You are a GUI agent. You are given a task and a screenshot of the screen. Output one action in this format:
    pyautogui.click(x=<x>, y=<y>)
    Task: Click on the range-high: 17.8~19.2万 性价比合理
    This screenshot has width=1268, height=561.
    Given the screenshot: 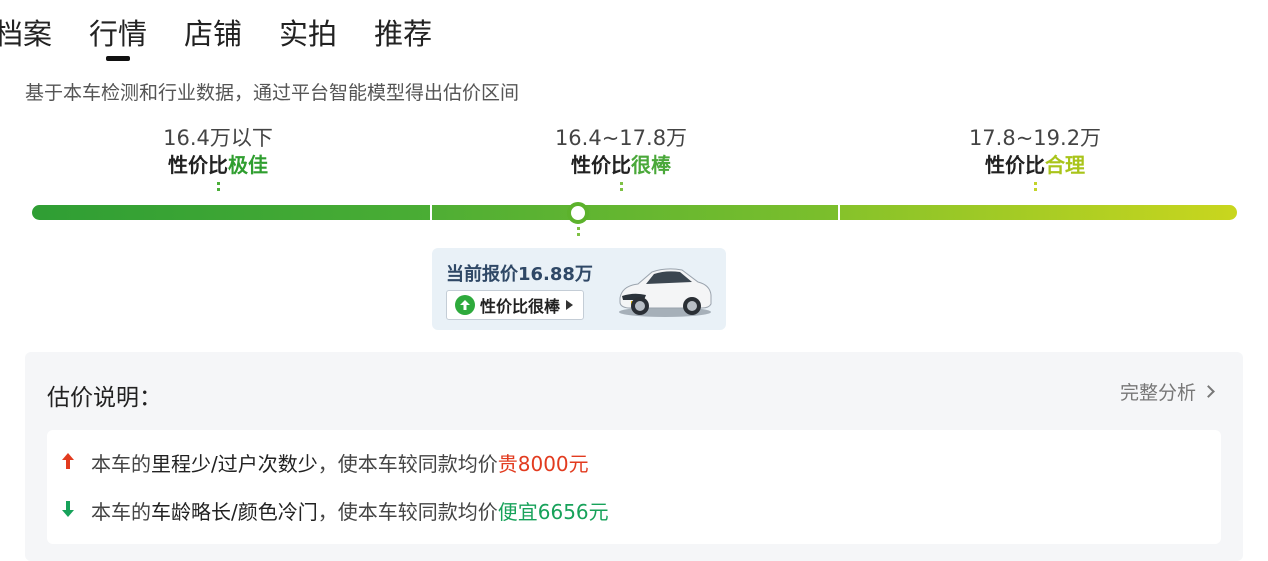 What is the action you would take?
    pyautogui.click(x=1035, y=158)
    